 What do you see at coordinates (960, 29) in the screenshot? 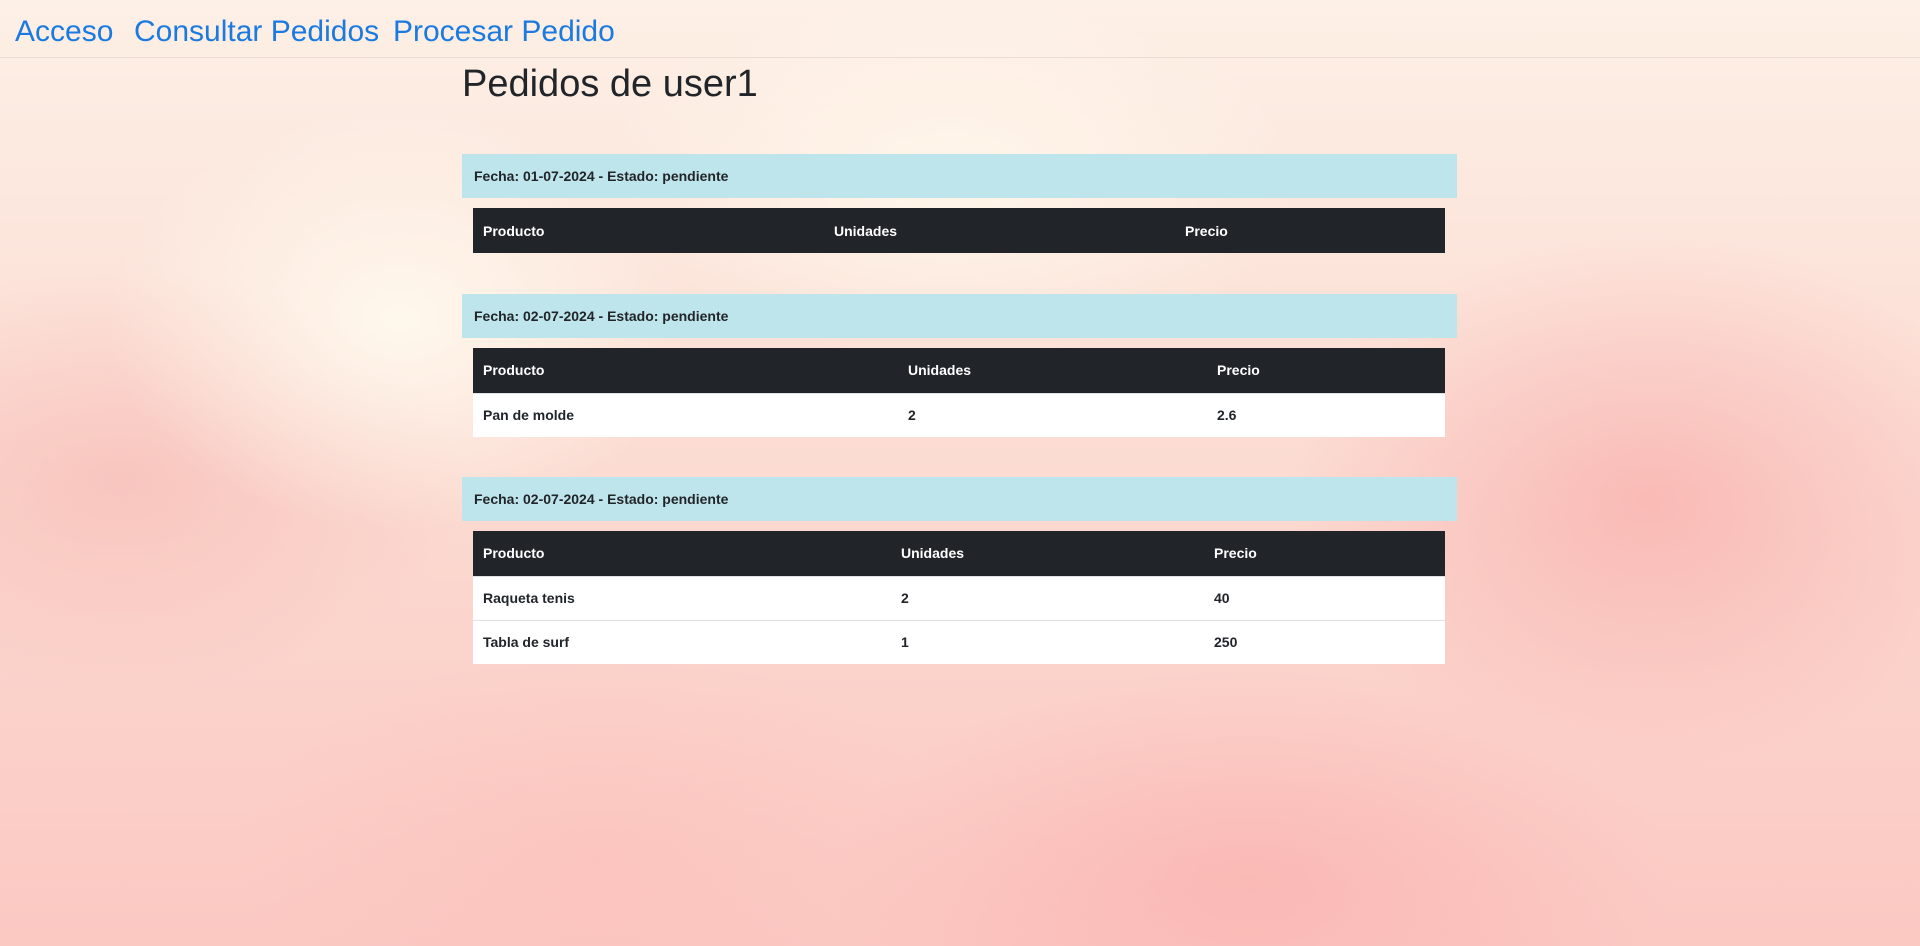
I see `top-navbar: Acceso Consultar Pedidos Procesar Pedido` at bounding box center [960, 29].